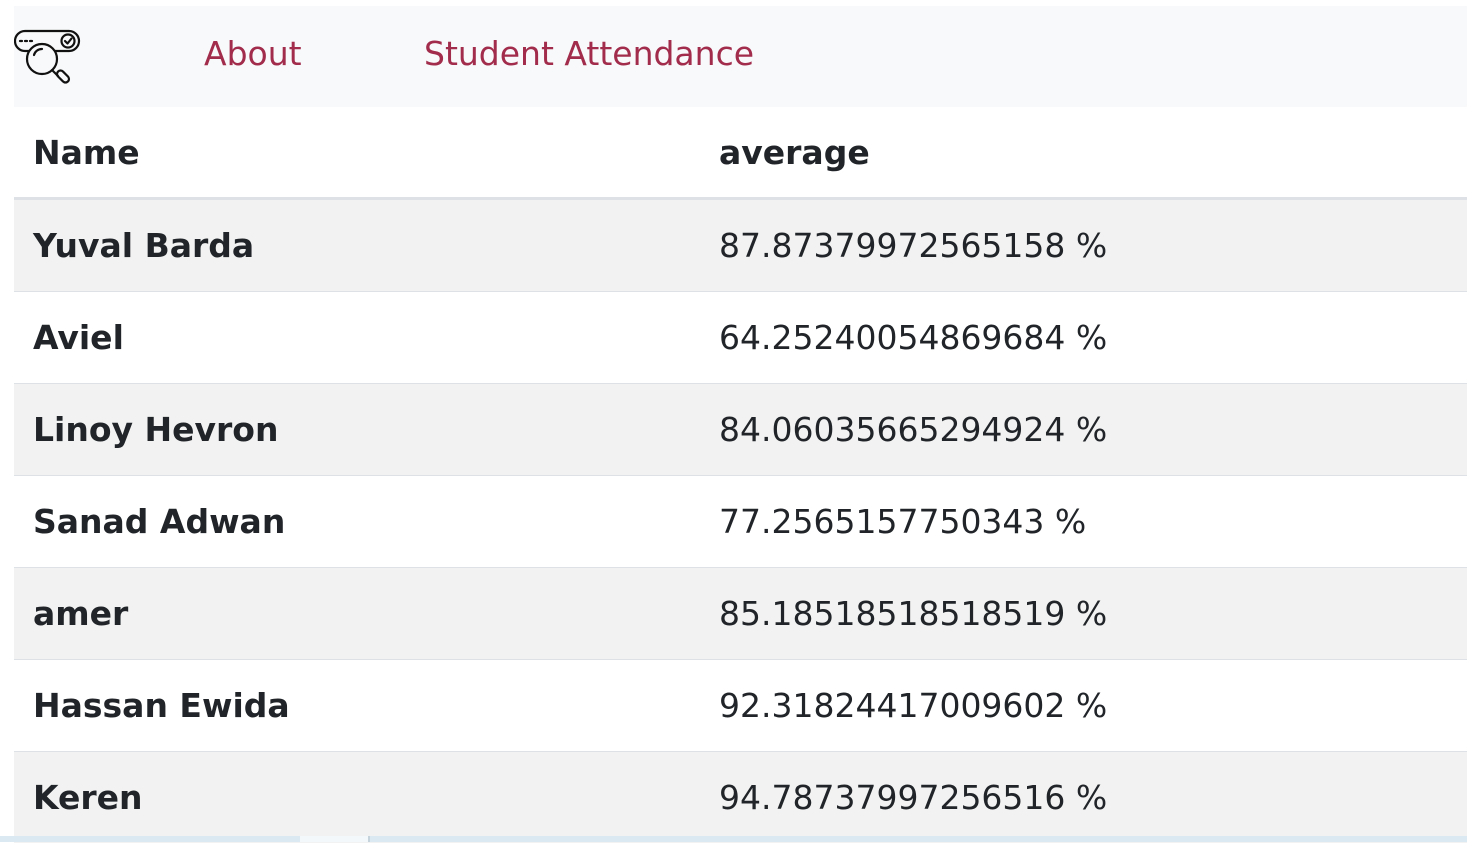 The image size is (1467, 843). I want to click on column-header-name: Name, so click(357, 153).